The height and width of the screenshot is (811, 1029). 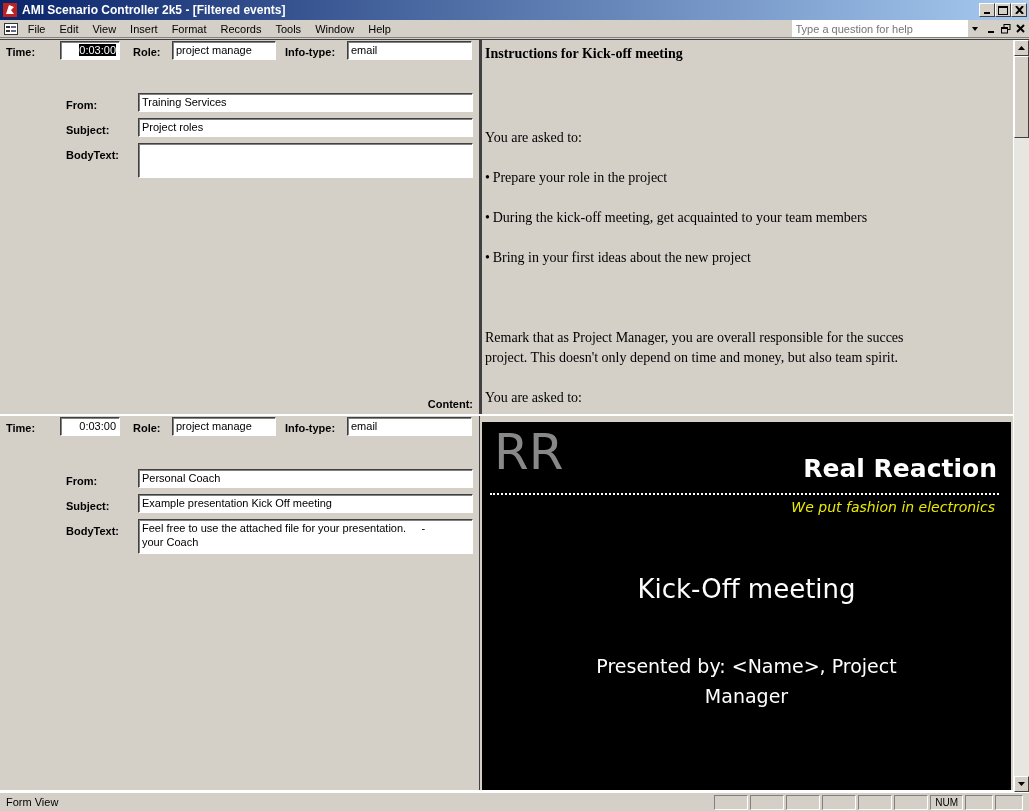 I want to click on restore-icon, so click(x=1005, y=28).